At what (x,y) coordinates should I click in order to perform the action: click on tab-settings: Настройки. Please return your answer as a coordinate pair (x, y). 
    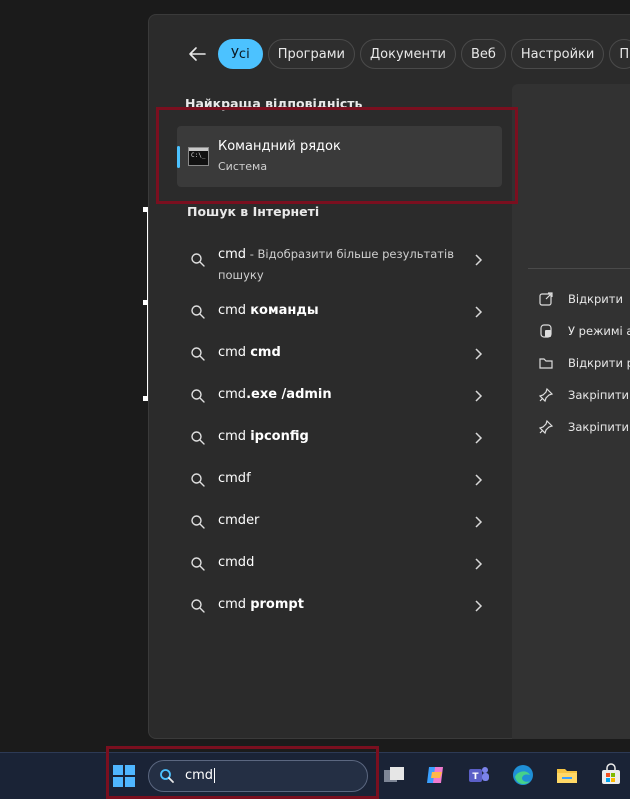
    Looking at the image, I should click on (557, 54).